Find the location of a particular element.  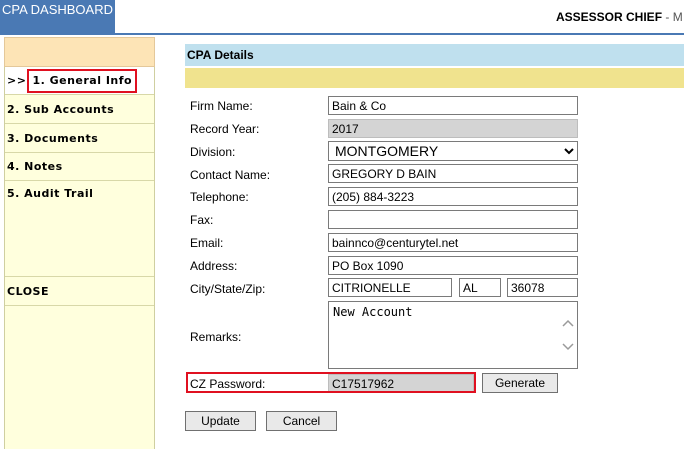

generate-button: Generate is located at coordinates (520, 383).